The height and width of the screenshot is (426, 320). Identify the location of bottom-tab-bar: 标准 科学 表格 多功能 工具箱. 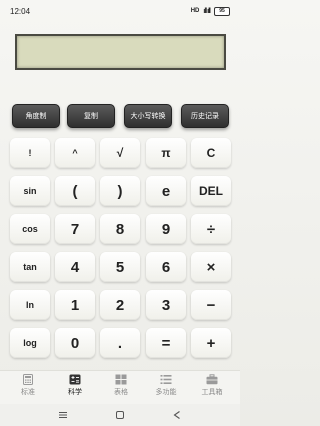
(120, 387).